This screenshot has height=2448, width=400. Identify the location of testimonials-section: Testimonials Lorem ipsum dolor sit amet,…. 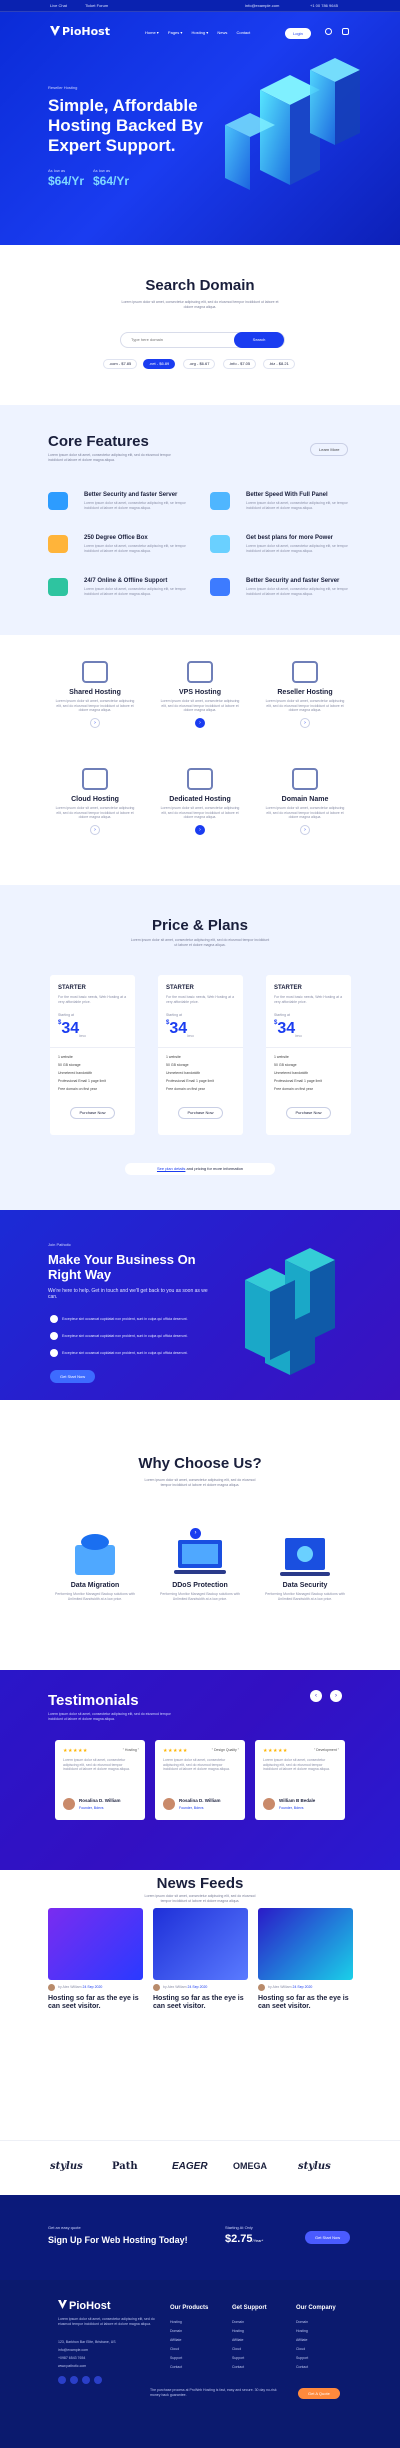
(200, 1770).